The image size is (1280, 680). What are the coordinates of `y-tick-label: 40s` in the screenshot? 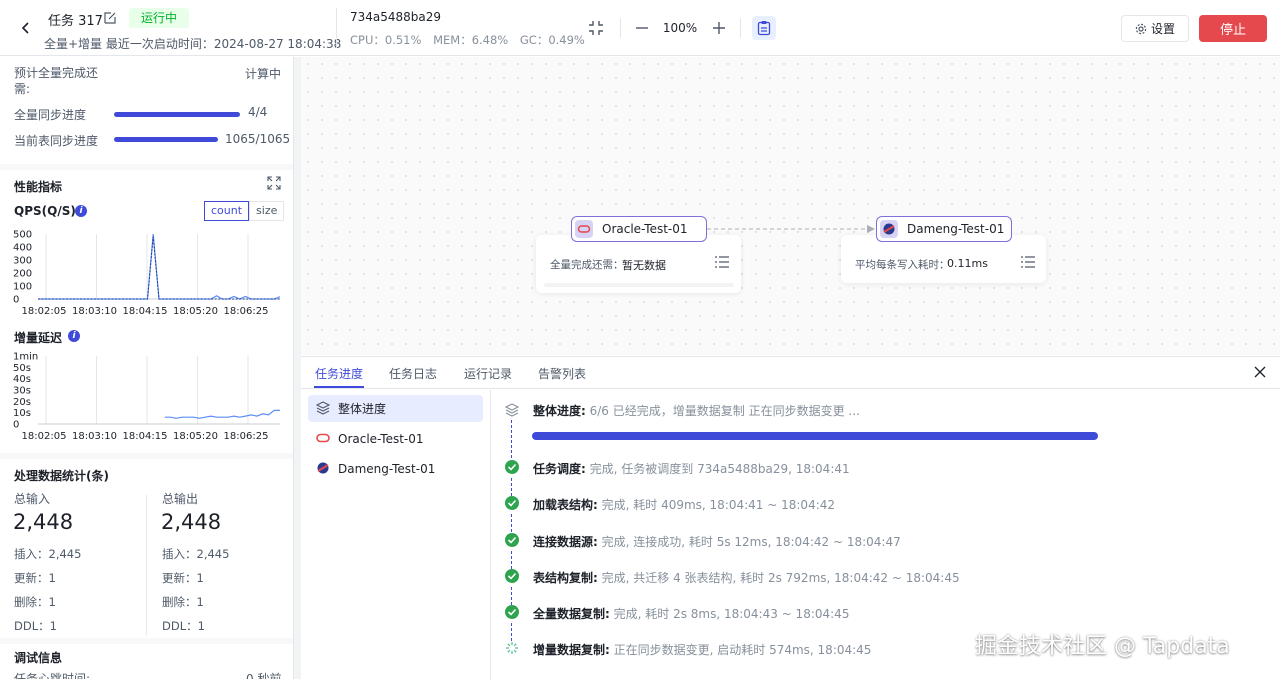 It's located at (22, 379).